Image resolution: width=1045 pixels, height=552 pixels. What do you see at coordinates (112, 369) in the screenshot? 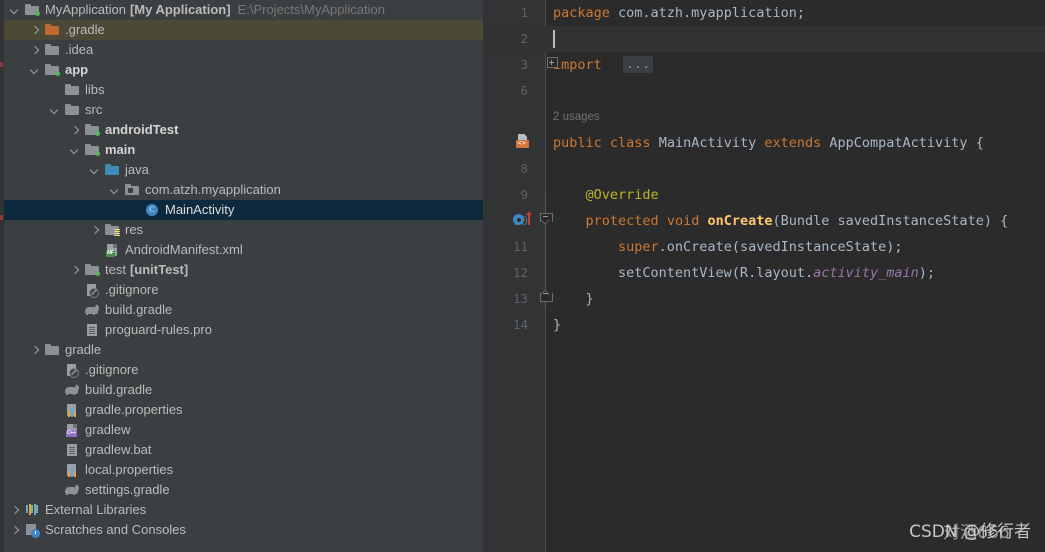
I see `tree-row-label: .gitignore` at bounding box center [112, 369].